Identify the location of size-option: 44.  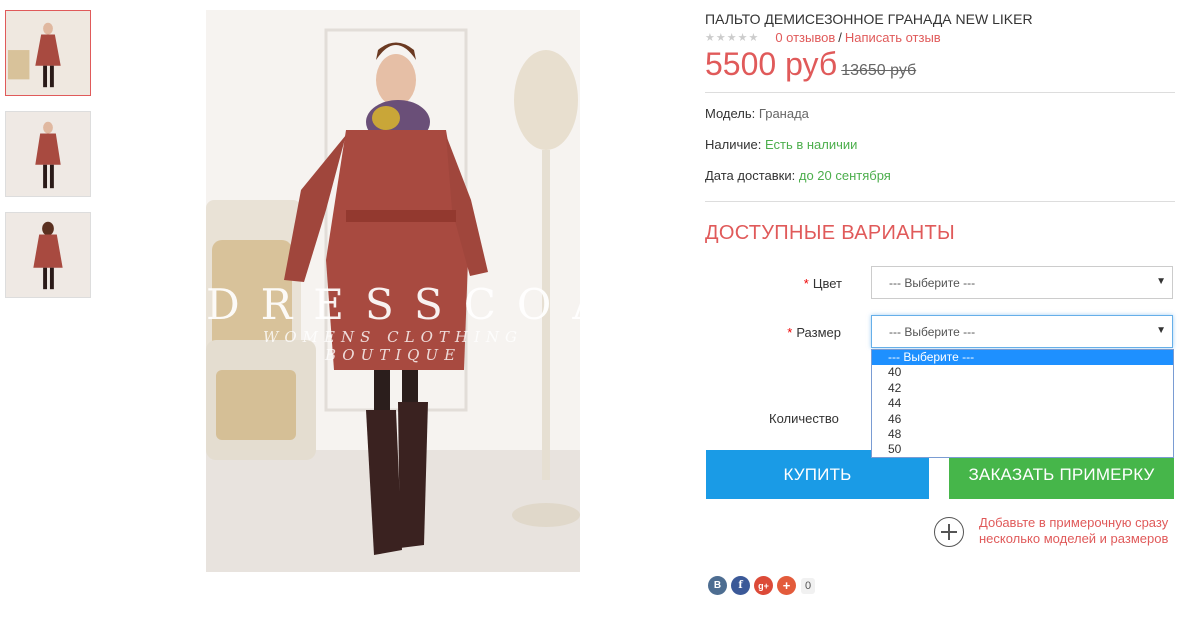
(1022, 403).